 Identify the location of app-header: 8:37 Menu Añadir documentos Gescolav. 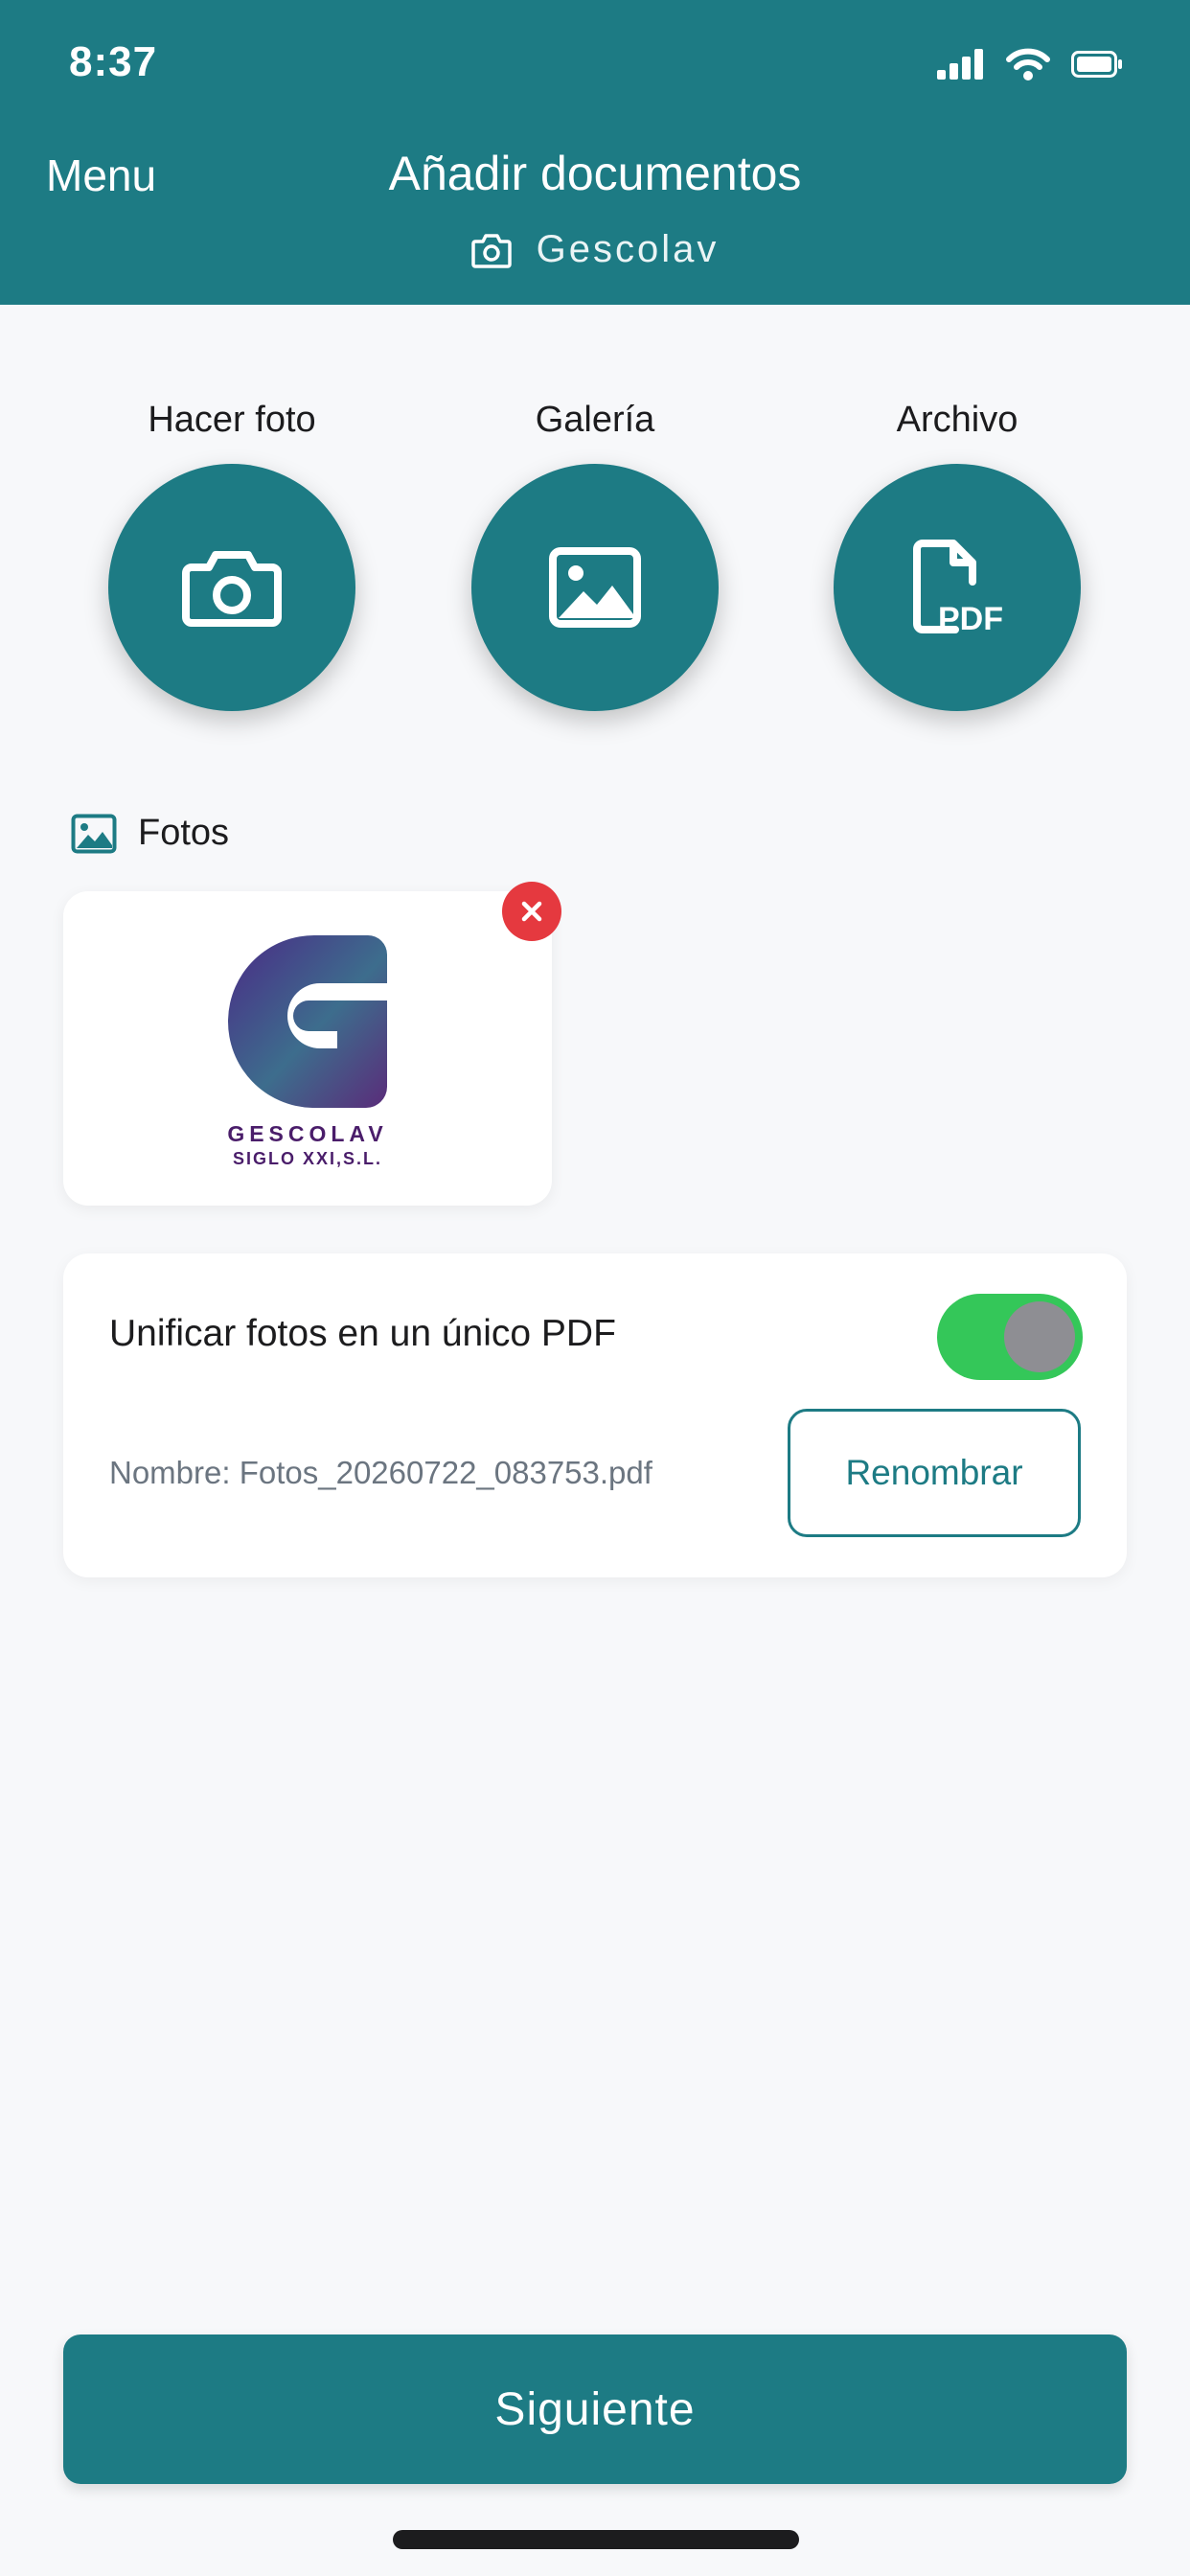
(595, 152).